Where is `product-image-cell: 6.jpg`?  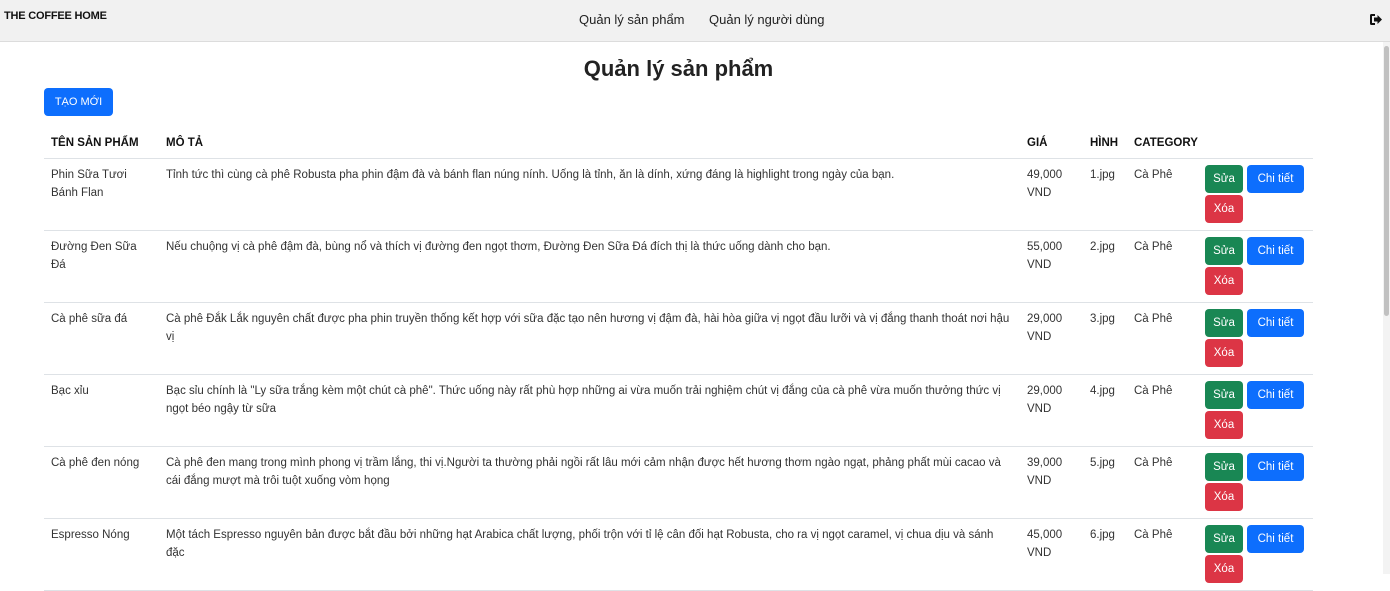 product-image-cell: 6.jpg is located at coordinates (1105, 554).